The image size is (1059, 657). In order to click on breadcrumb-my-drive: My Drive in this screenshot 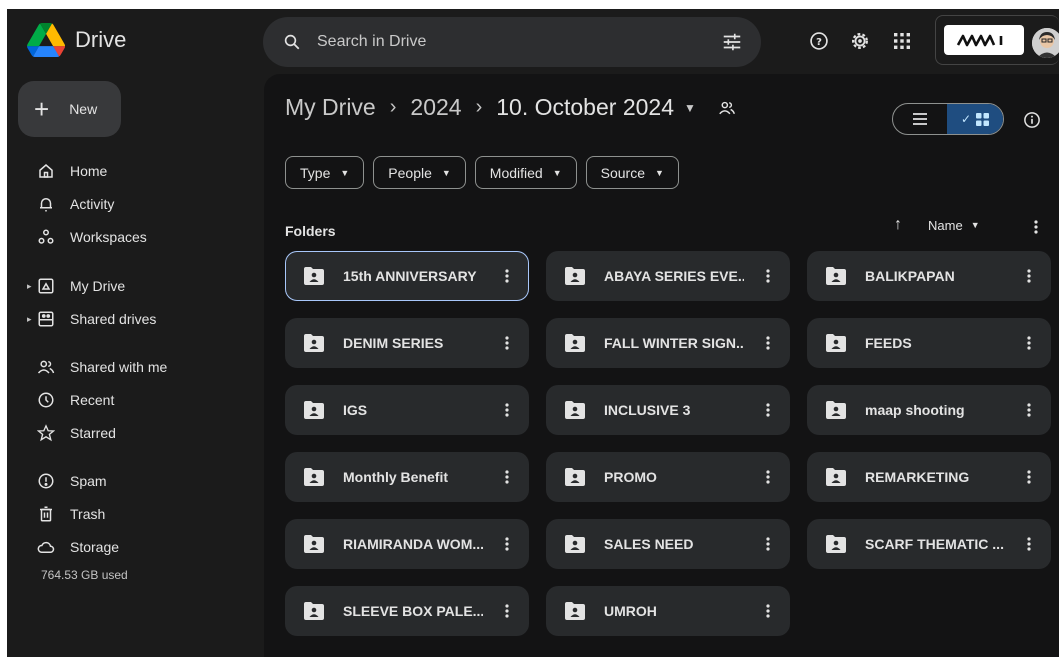, I will do `click(330, 107)`.